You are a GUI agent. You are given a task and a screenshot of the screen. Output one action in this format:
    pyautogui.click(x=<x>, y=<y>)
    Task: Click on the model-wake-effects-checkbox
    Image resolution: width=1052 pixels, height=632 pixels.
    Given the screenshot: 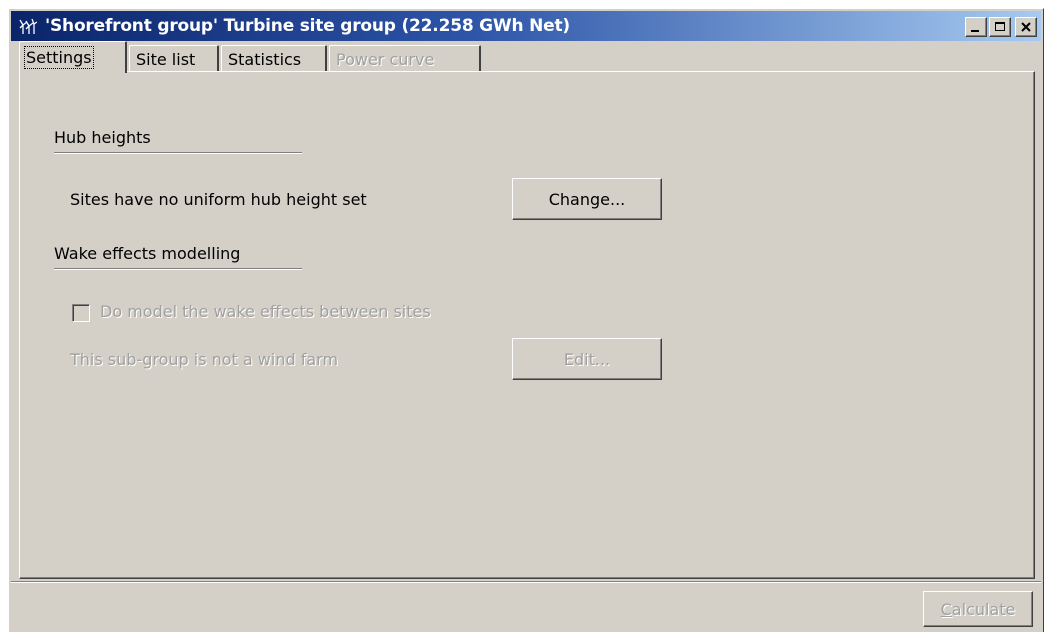 What is the action you would take?
    pyautogui.click(x=81, y=313)
    